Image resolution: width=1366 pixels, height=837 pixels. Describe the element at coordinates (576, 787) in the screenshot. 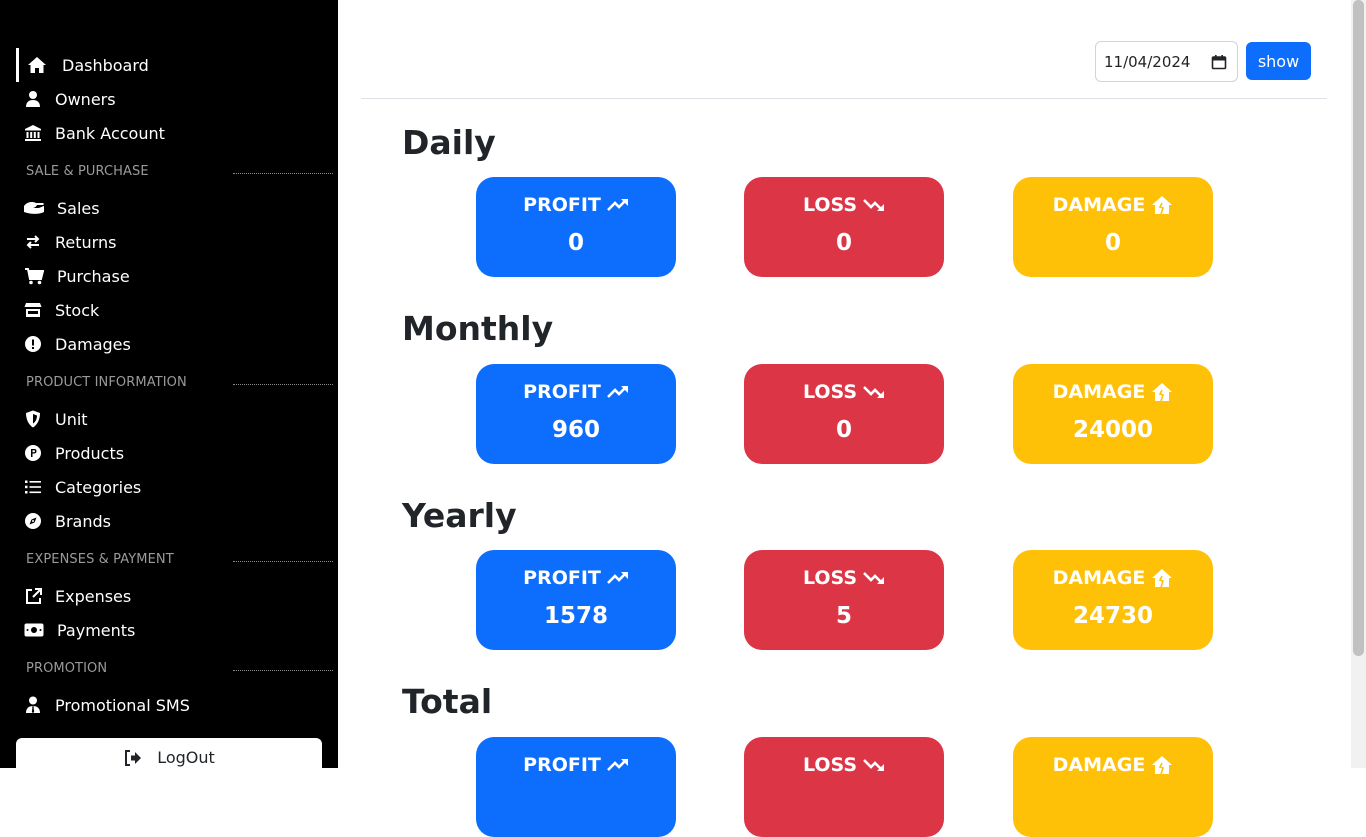

I see `card-total-profit: PROFIT` at that location.